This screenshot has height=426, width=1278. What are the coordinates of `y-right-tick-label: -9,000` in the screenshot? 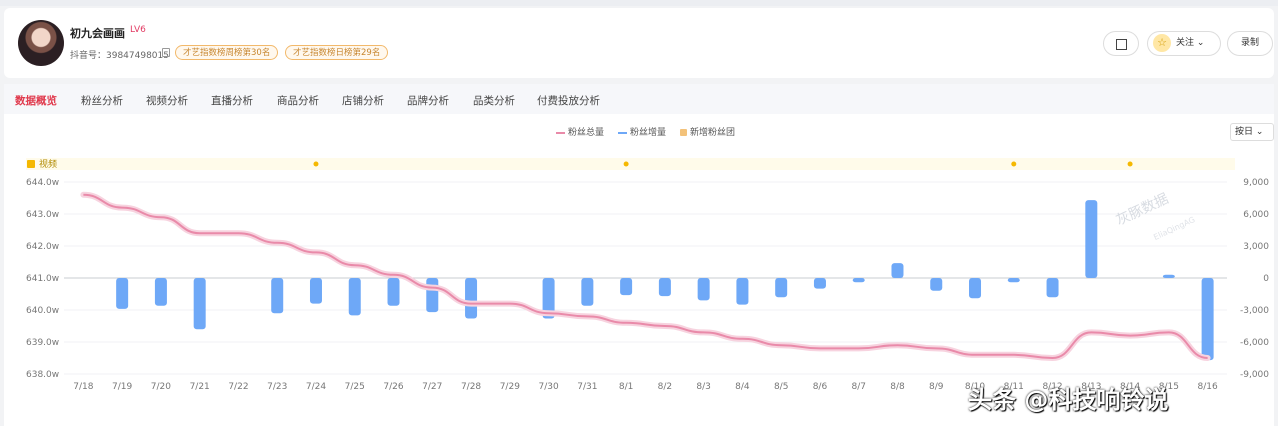 It's located at (1254, 375).